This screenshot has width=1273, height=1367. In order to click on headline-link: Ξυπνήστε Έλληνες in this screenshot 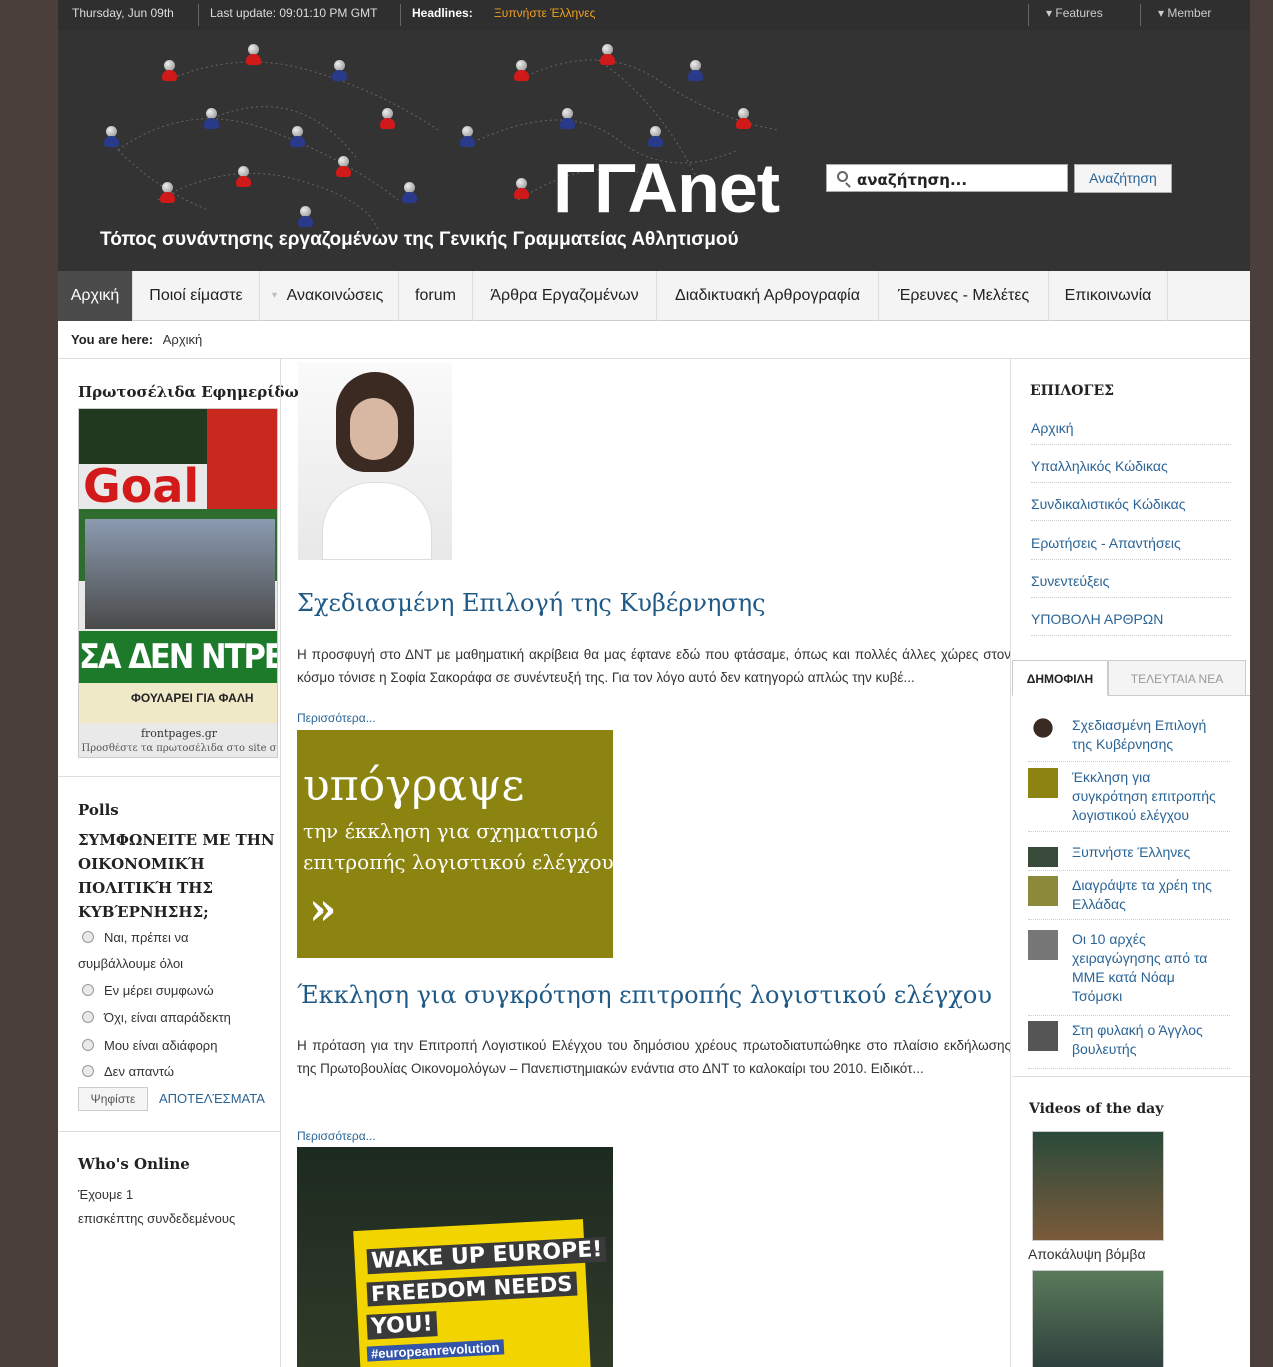, I will do `click(544, 13)`.